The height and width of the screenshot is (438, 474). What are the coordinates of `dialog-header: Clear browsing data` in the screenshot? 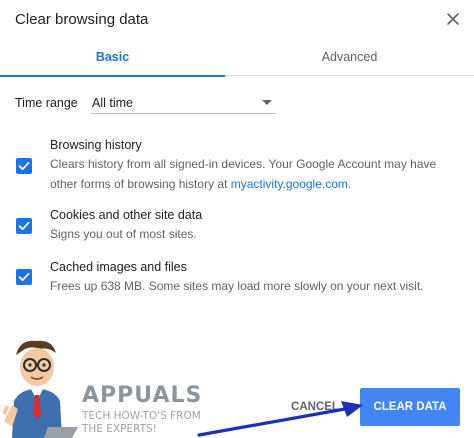 It's located at (237, 20).